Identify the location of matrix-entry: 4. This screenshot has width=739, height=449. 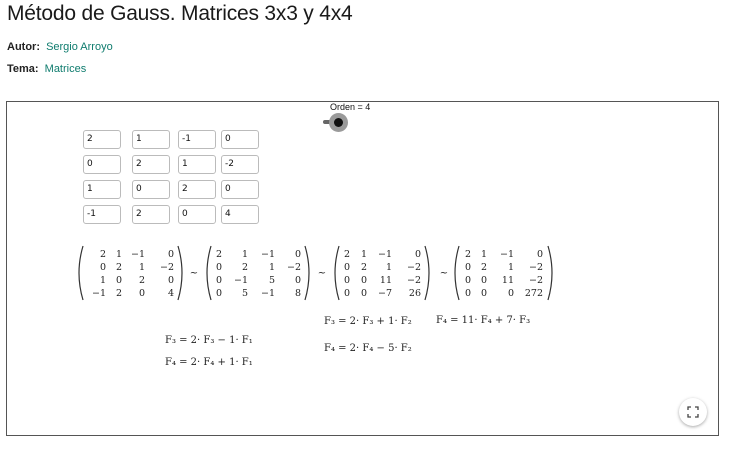
(171, 293).